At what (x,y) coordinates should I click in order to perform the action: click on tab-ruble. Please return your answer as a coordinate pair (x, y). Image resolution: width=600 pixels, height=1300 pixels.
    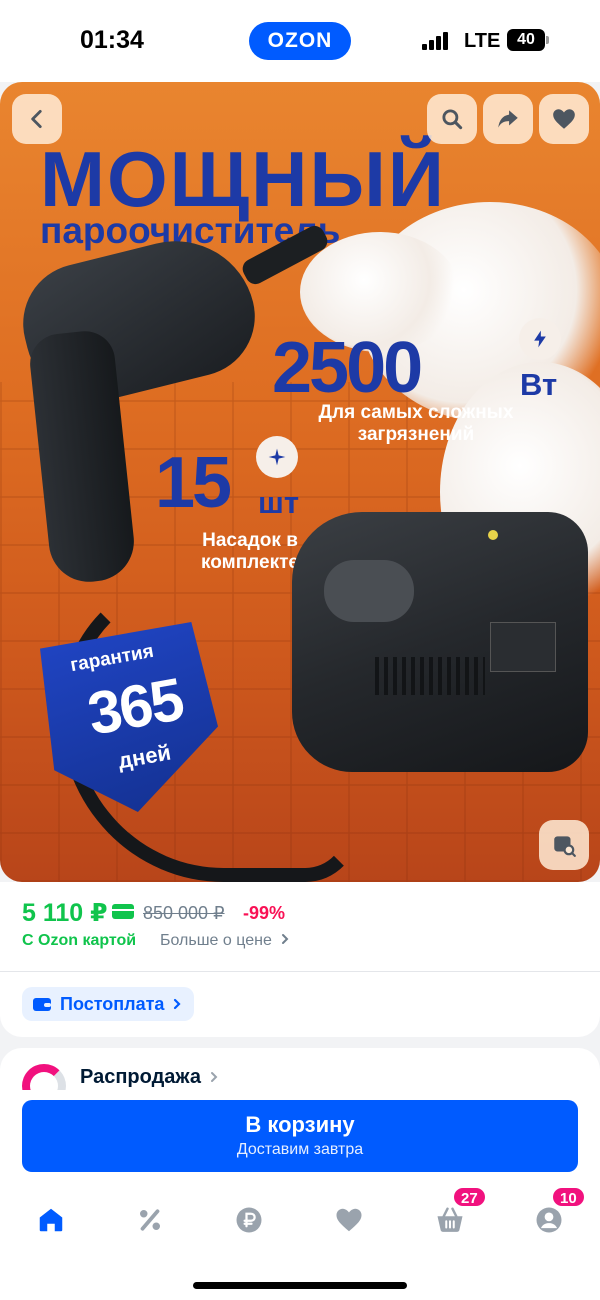
    Looking at the image, I should click on (249, 1220).